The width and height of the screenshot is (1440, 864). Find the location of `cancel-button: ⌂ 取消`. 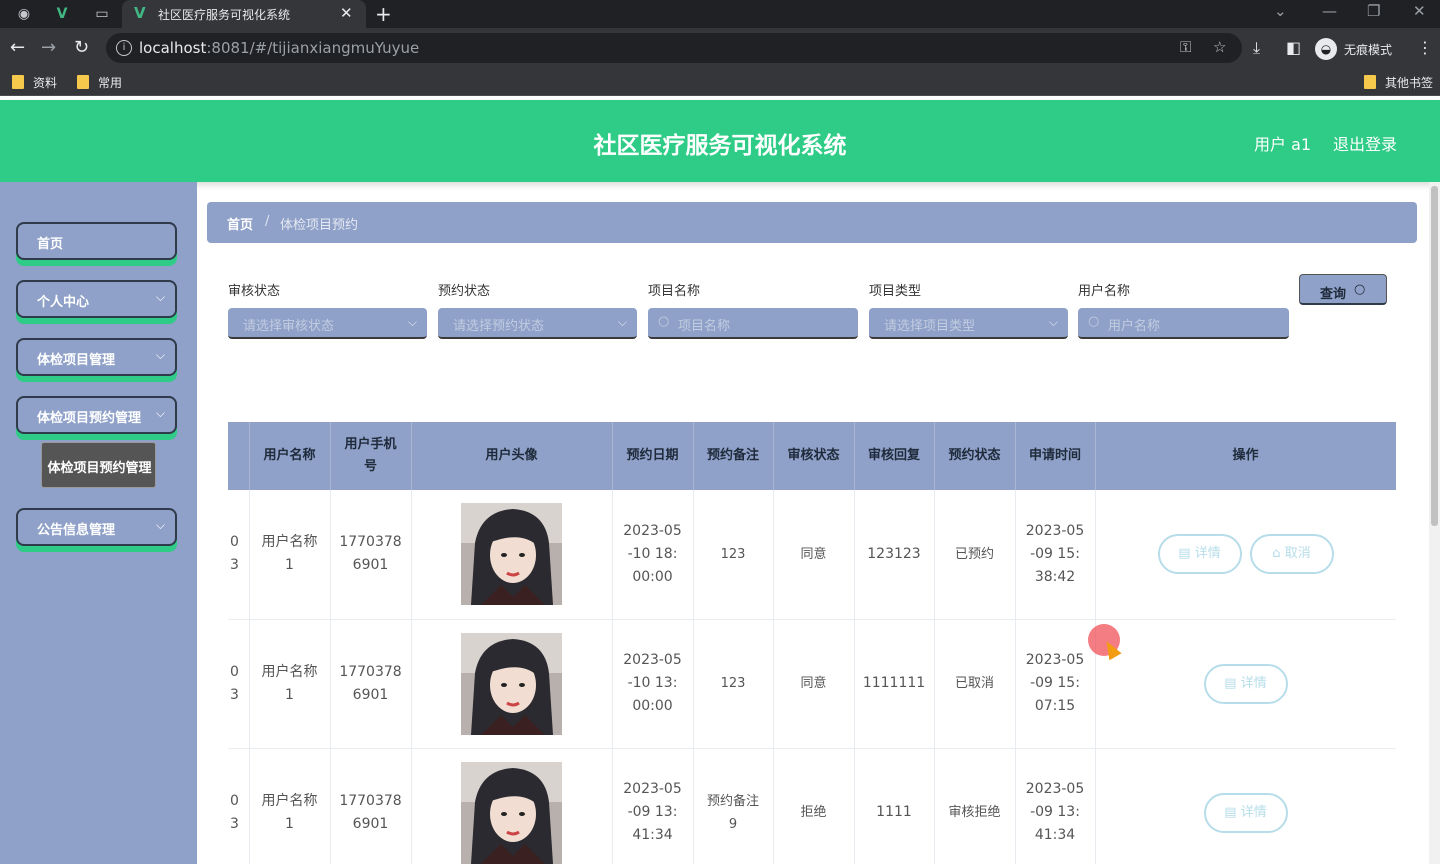

cancel-button: ⌂ 取消 is located at coordinates (1291, 554).